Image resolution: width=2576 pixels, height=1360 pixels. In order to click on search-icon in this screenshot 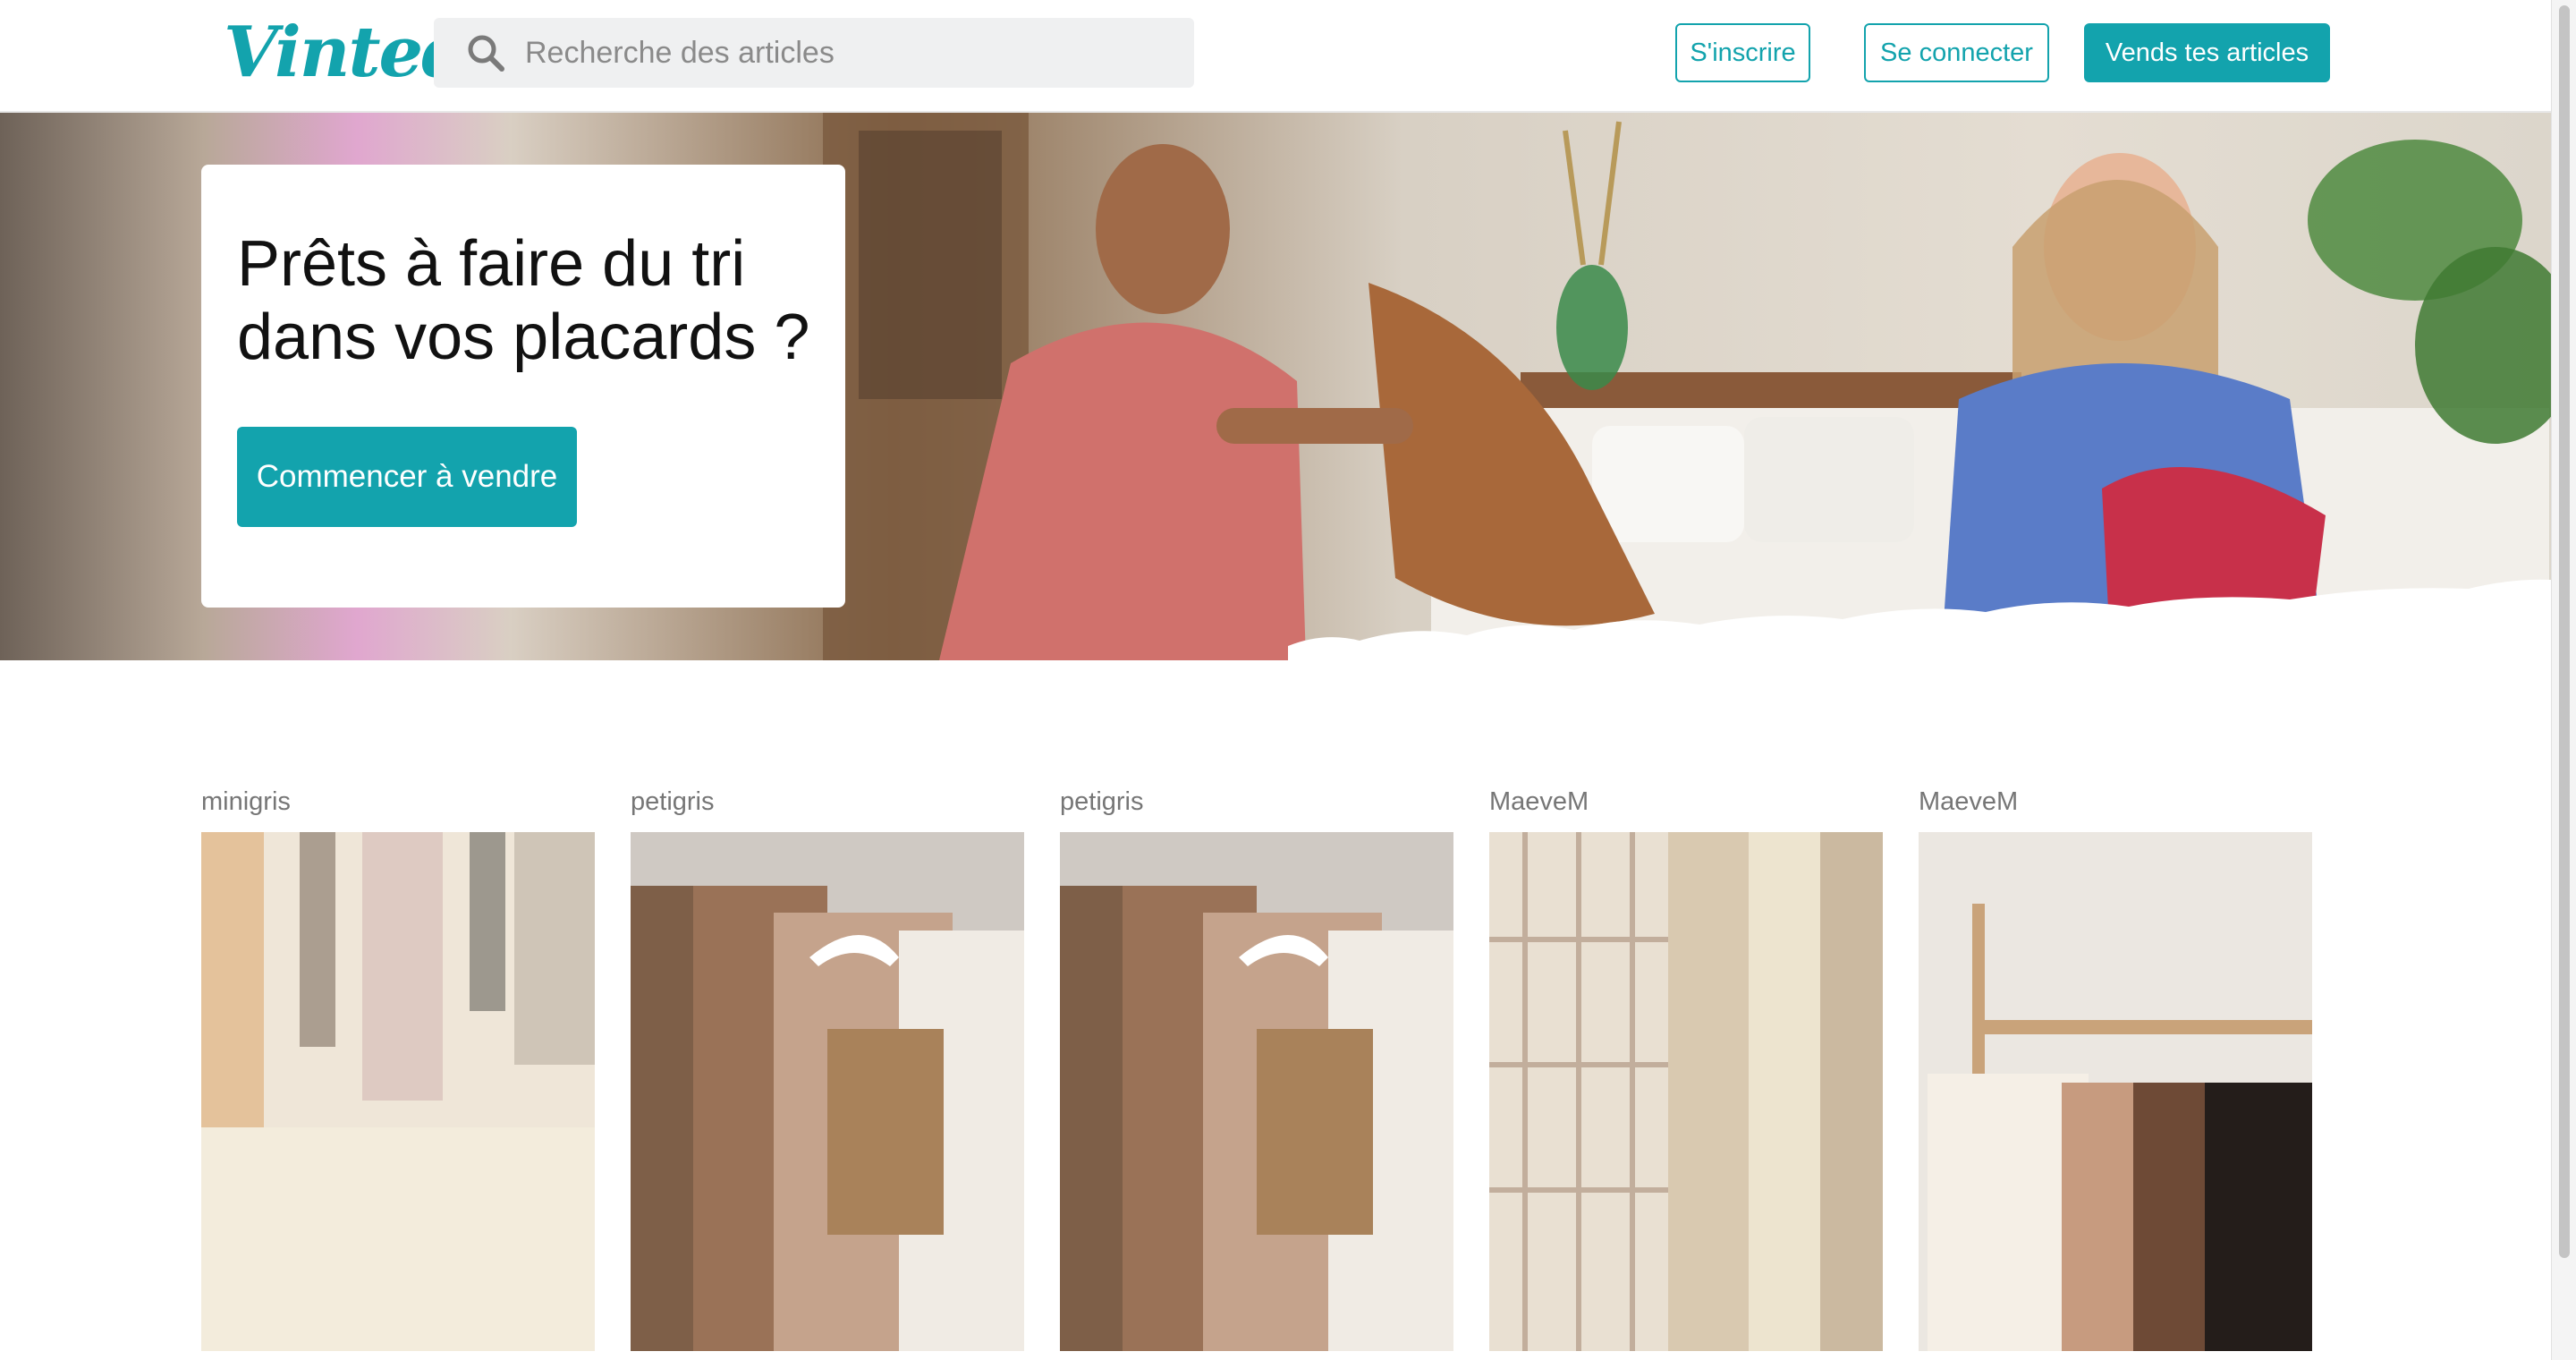, I will do `click(486, 53)`.